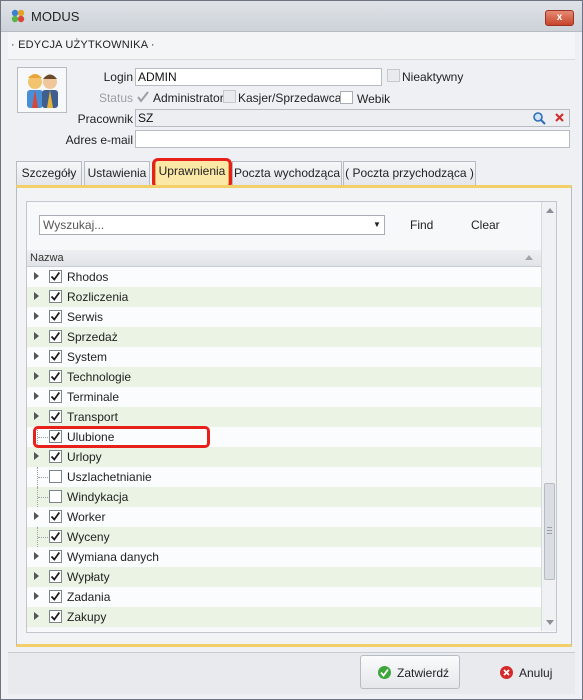 The height and width of the screenshot is (700, 583). Describe the element at coordinates (284, 357) in the screenshot. I see `permission-row: System` at that location.